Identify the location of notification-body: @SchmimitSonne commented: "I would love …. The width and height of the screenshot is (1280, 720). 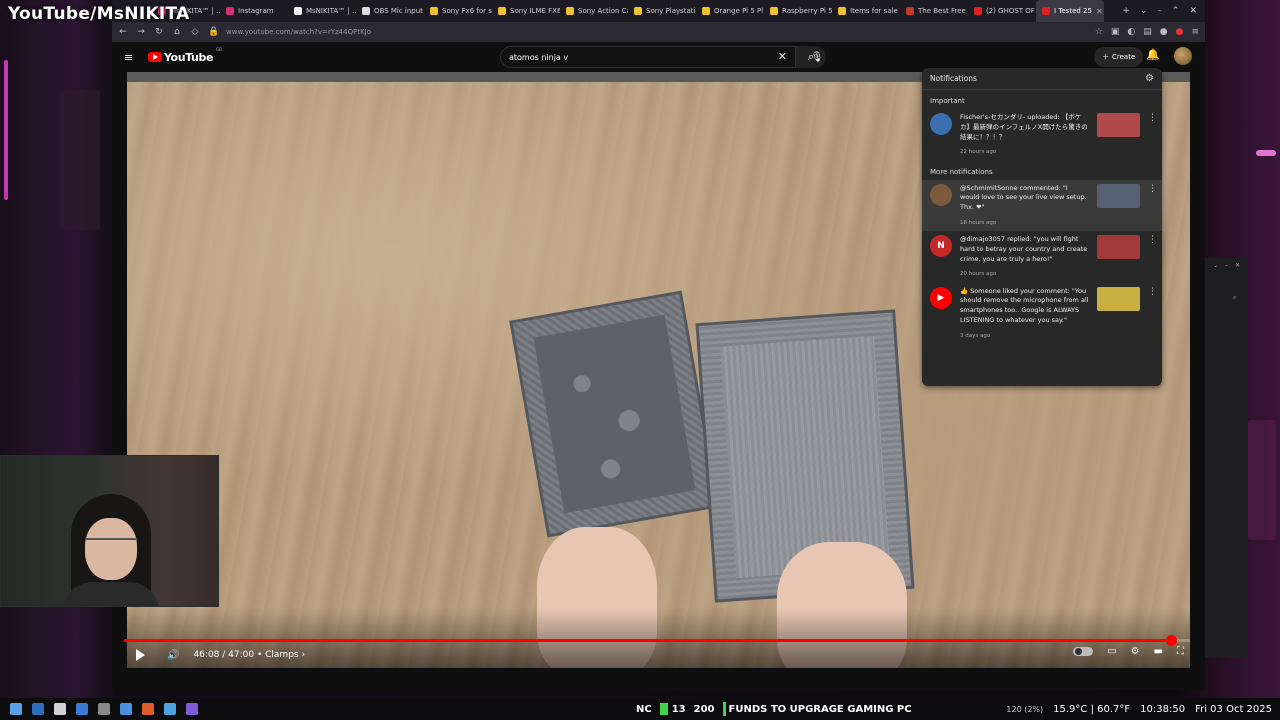
(1024, 206).